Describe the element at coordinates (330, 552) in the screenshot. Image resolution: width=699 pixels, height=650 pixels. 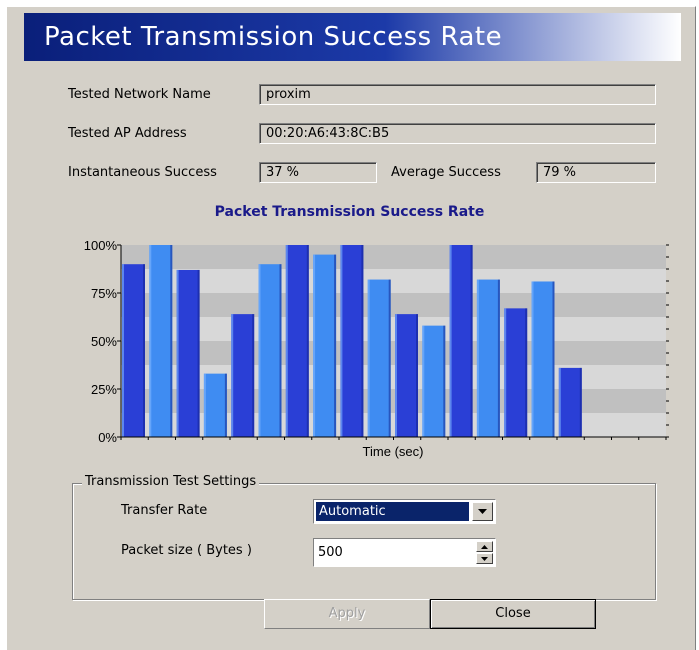
I see `packet-size-value: 500` at that location.